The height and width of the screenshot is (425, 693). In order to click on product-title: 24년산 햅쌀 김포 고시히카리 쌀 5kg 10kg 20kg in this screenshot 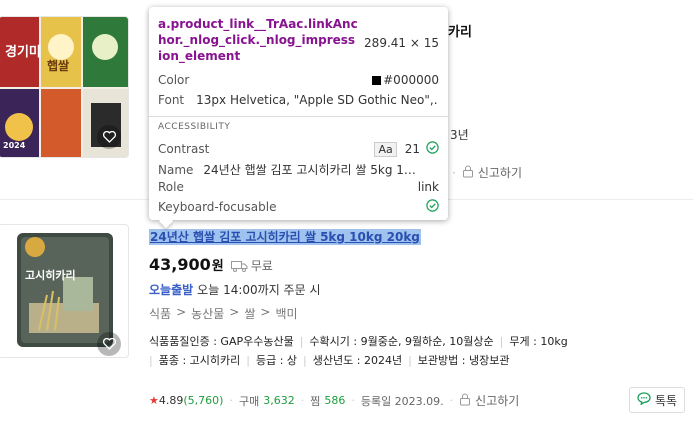, I will do `click(285, 237)`.